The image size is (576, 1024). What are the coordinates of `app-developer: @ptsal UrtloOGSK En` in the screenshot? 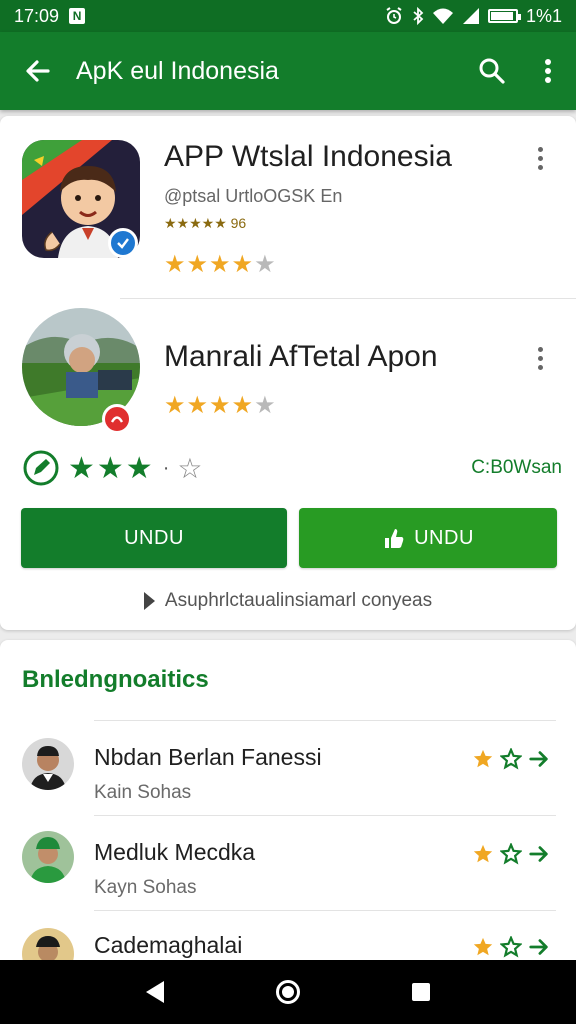 It's located at (253, 196).